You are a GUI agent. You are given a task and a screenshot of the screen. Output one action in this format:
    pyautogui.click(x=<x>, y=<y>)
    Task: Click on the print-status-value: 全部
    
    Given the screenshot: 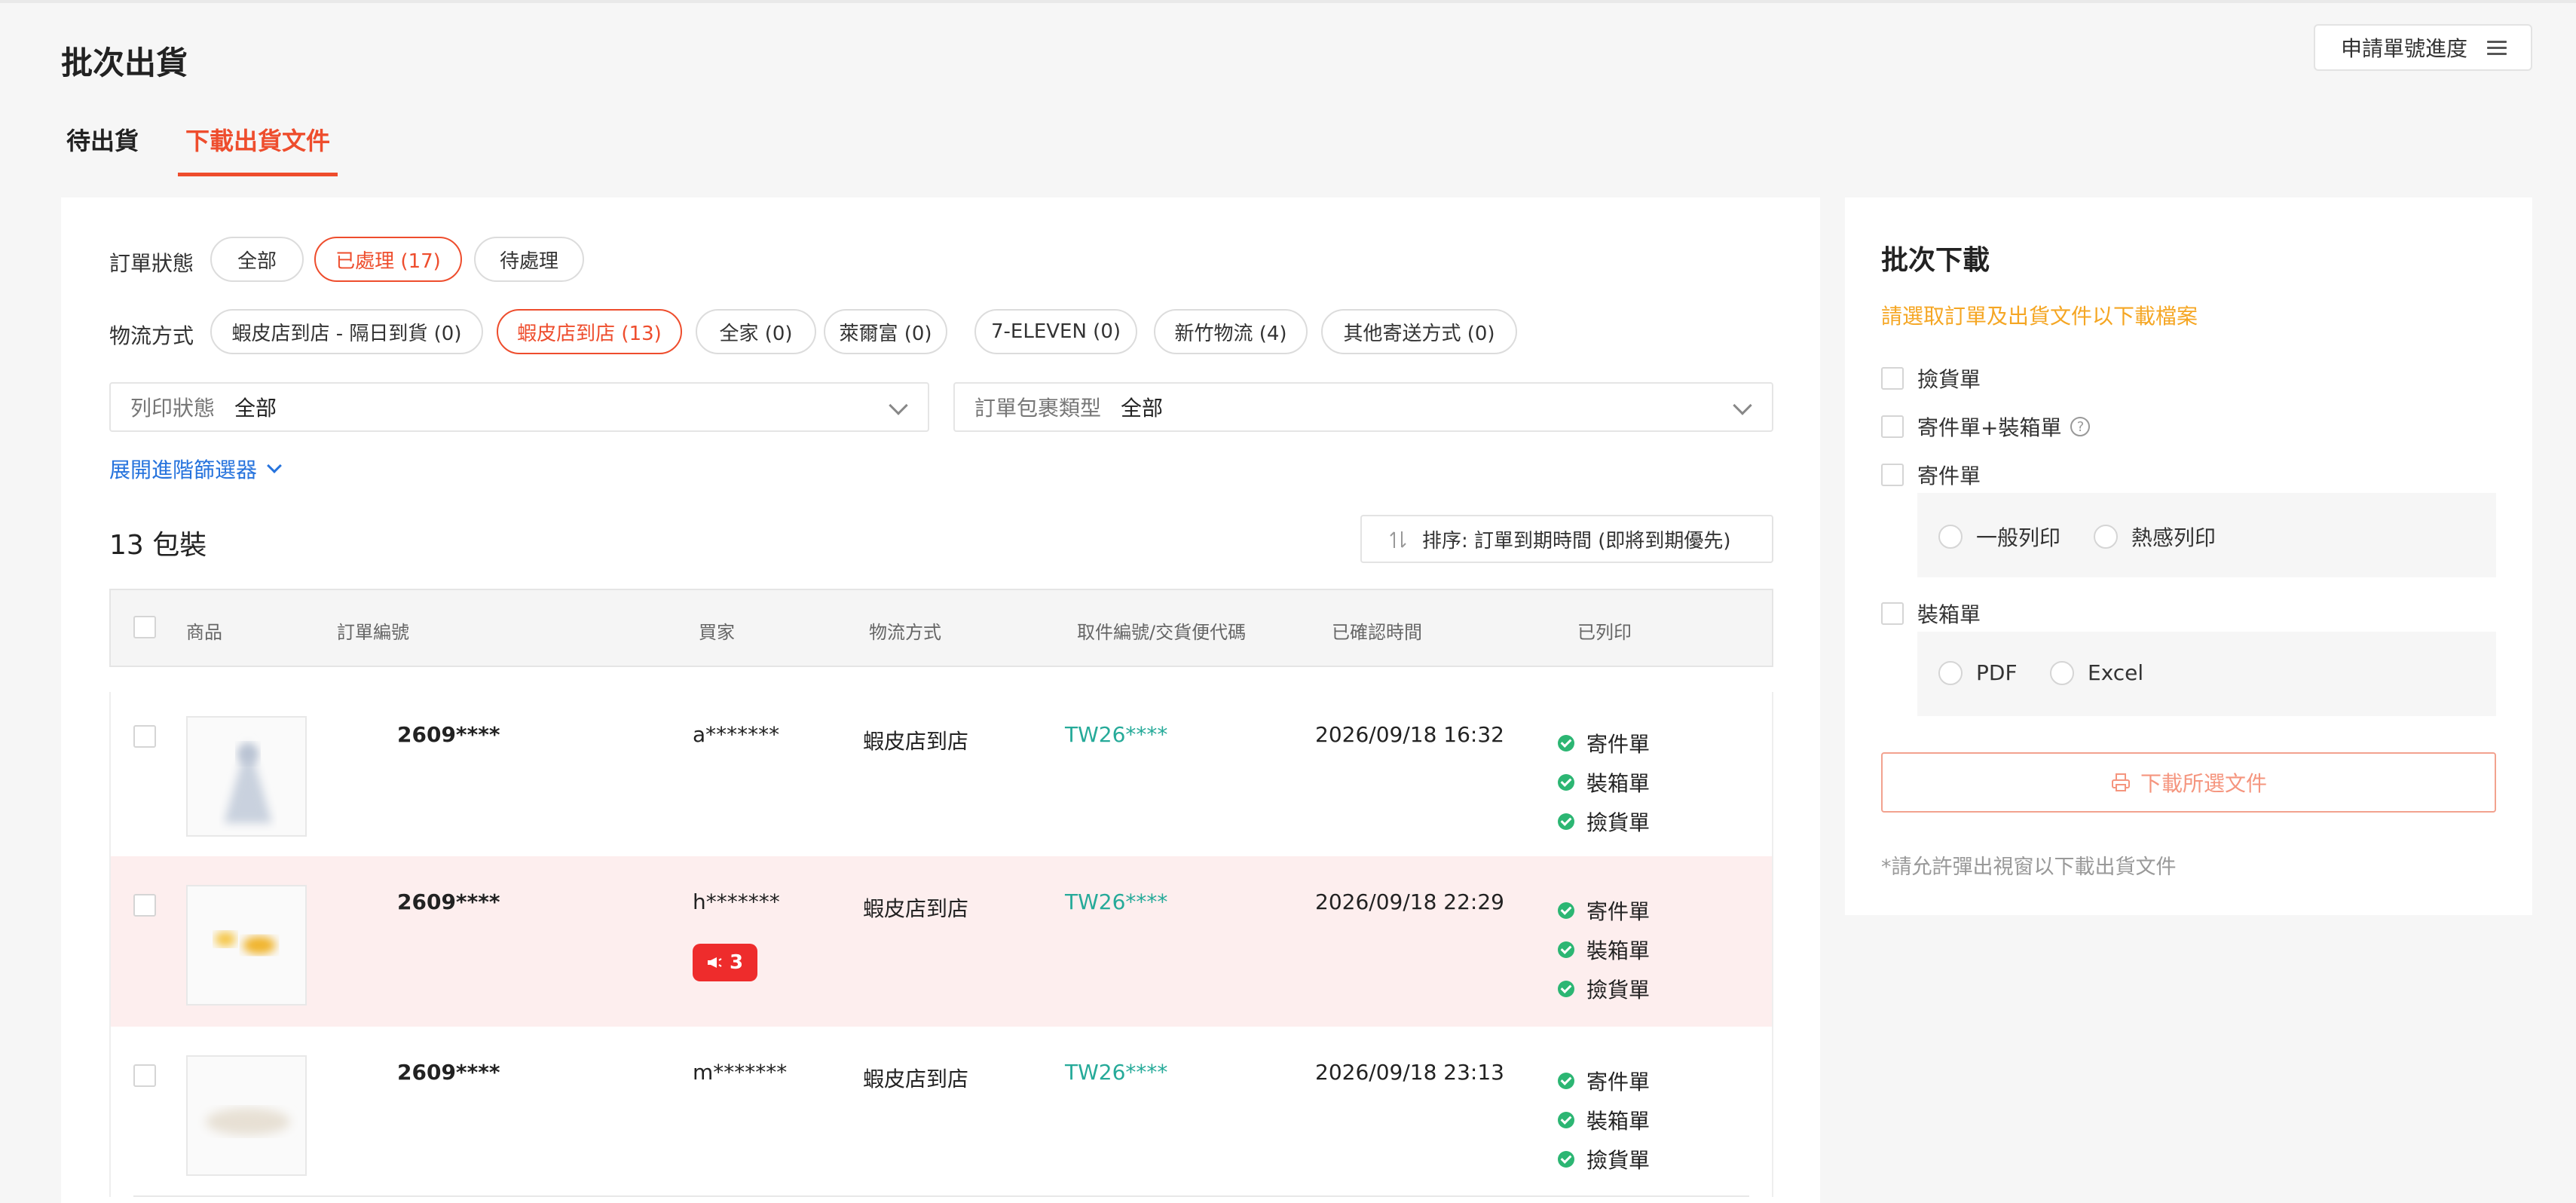 What is the action you would take?
    pyautogui.click(x=255, y=408)
    